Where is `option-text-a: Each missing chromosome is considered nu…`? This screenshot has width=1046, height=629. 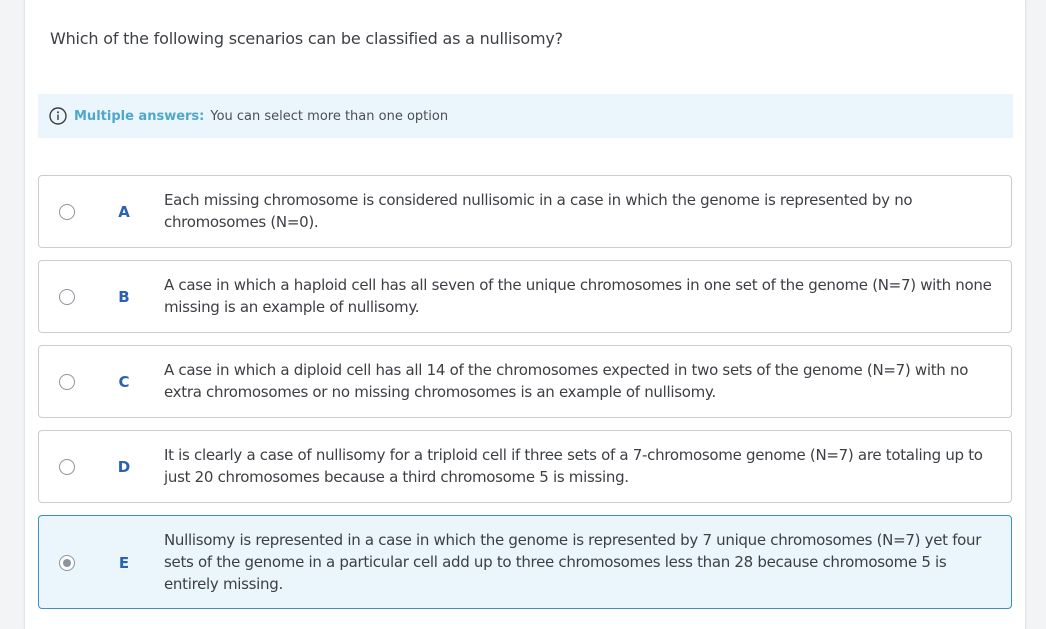 option-text-a: Each missing chromosome is considered nu… is located at coordinates (538, 211).